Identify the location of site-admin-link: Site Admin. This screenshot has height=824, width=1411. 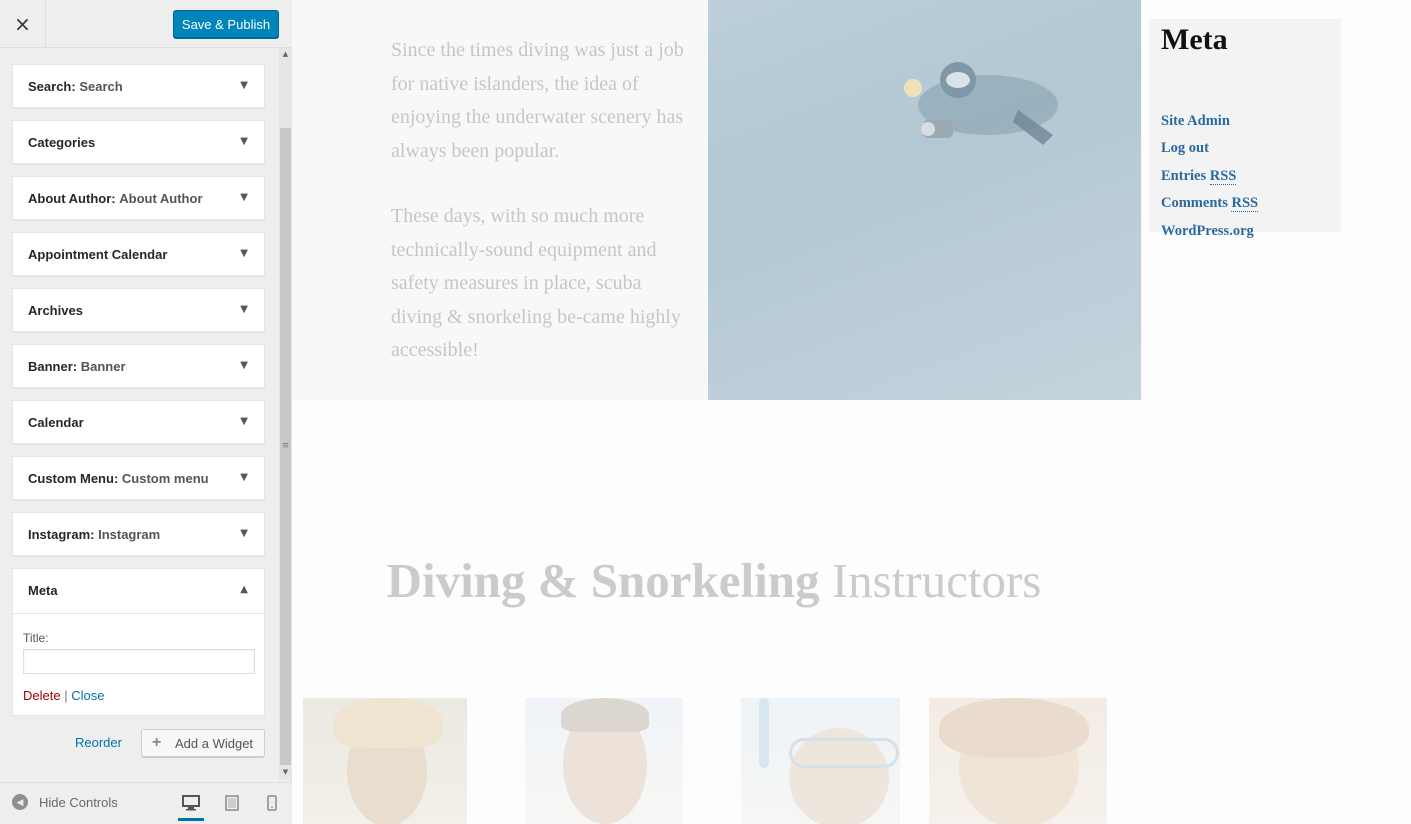
(1195, 121).